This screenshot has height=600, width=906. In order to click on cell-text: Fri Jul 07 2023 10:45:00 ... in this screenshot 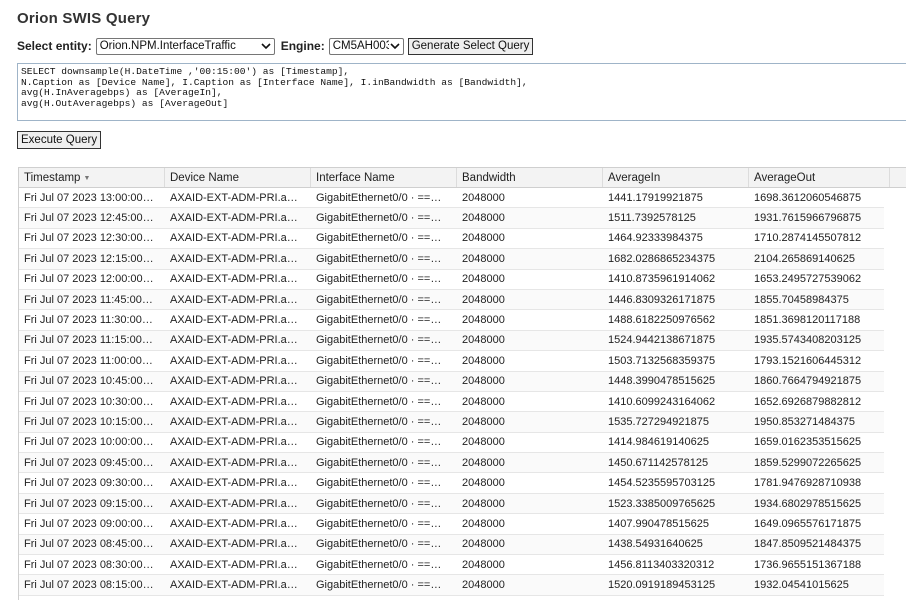, I will do `click(89, 381)`.